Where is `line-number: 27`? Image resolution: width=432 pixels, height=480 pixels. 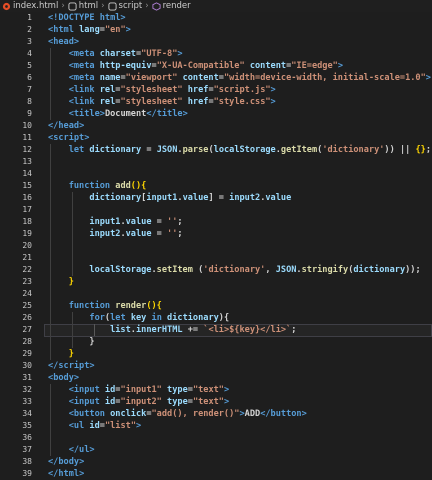 line-number: 27 is located at coordinates (27, 329).